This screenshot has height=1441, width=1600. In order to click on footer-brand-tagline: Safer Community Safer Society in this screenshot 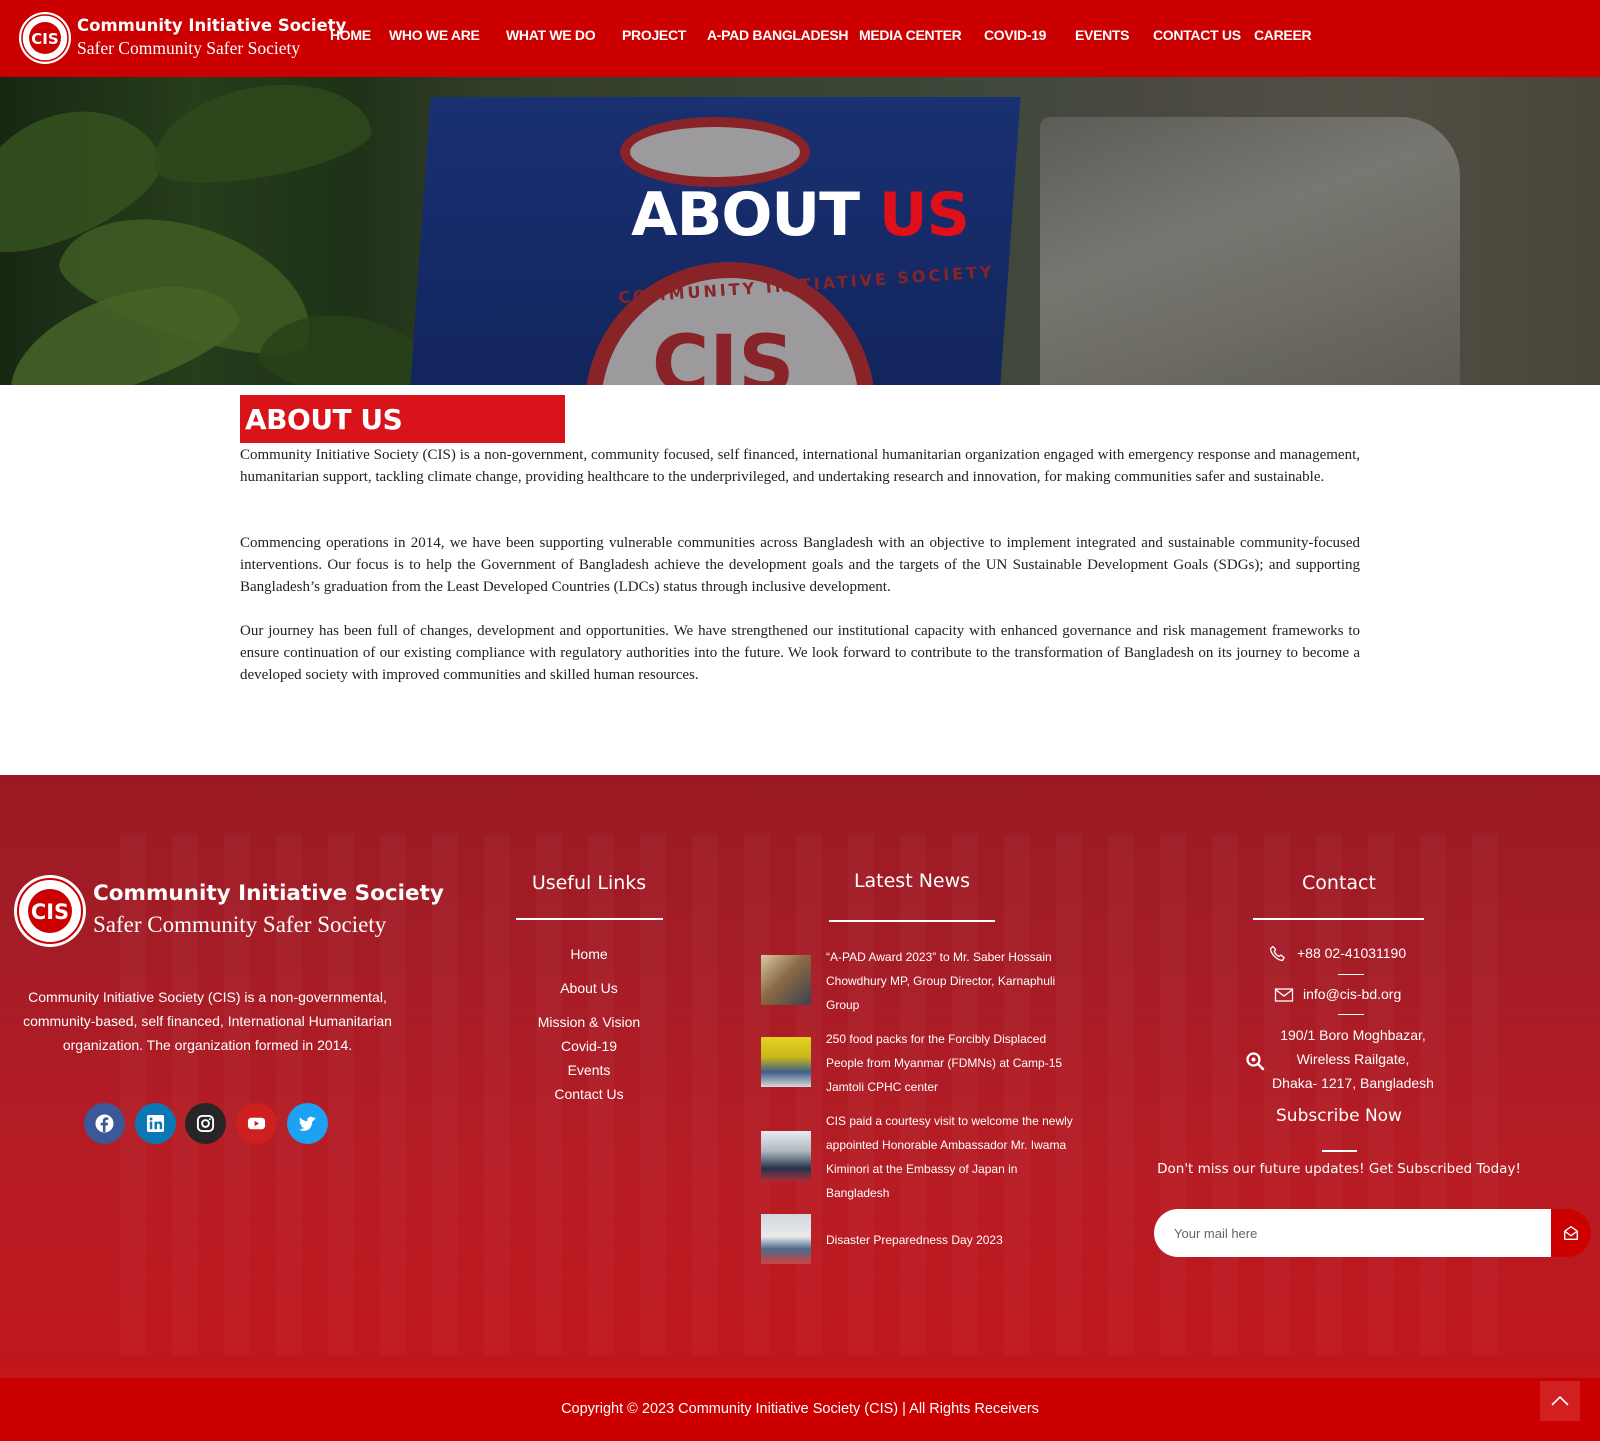, I will do `click(240, 924)`.